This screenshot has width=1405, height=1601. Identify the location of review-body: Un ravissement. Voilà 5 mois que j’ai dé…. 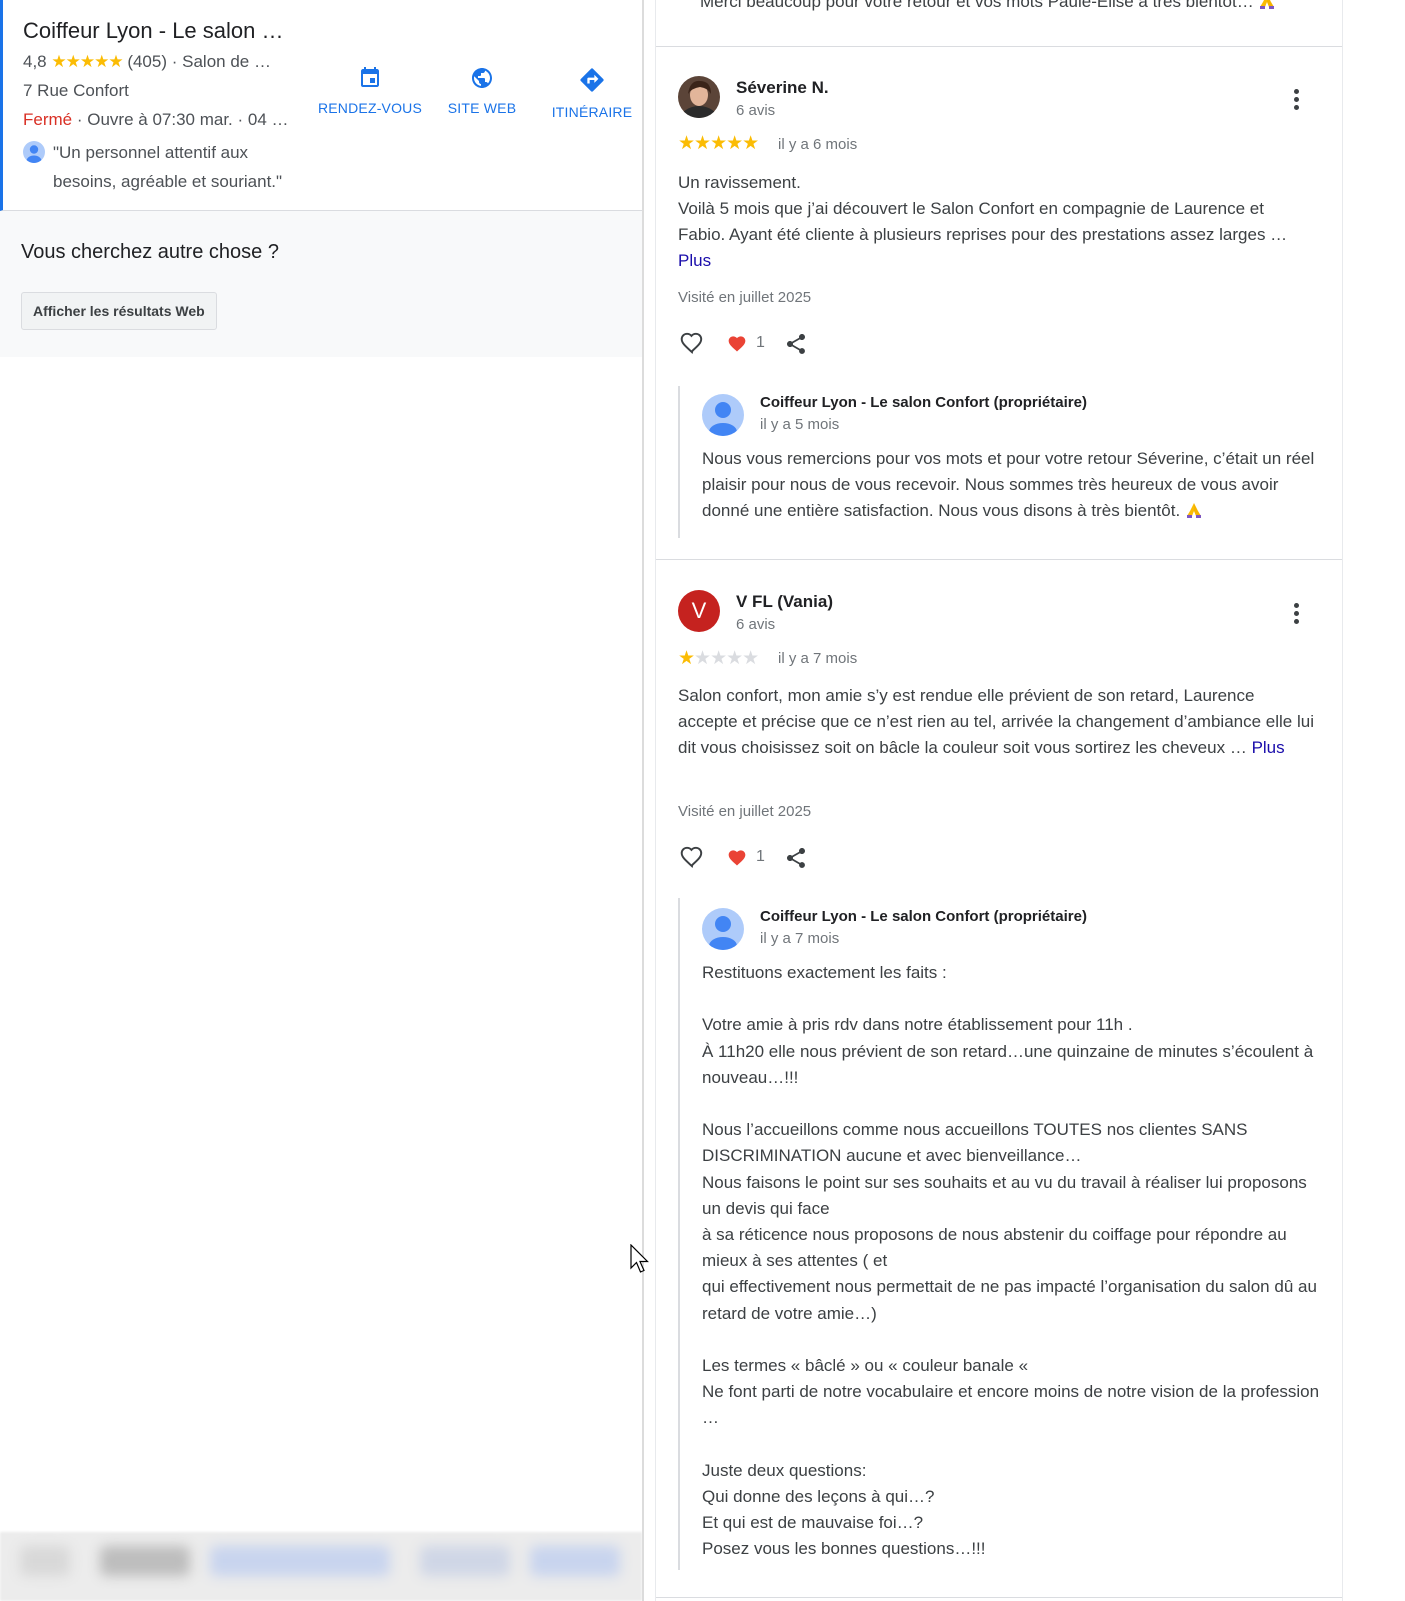
(983, 208).